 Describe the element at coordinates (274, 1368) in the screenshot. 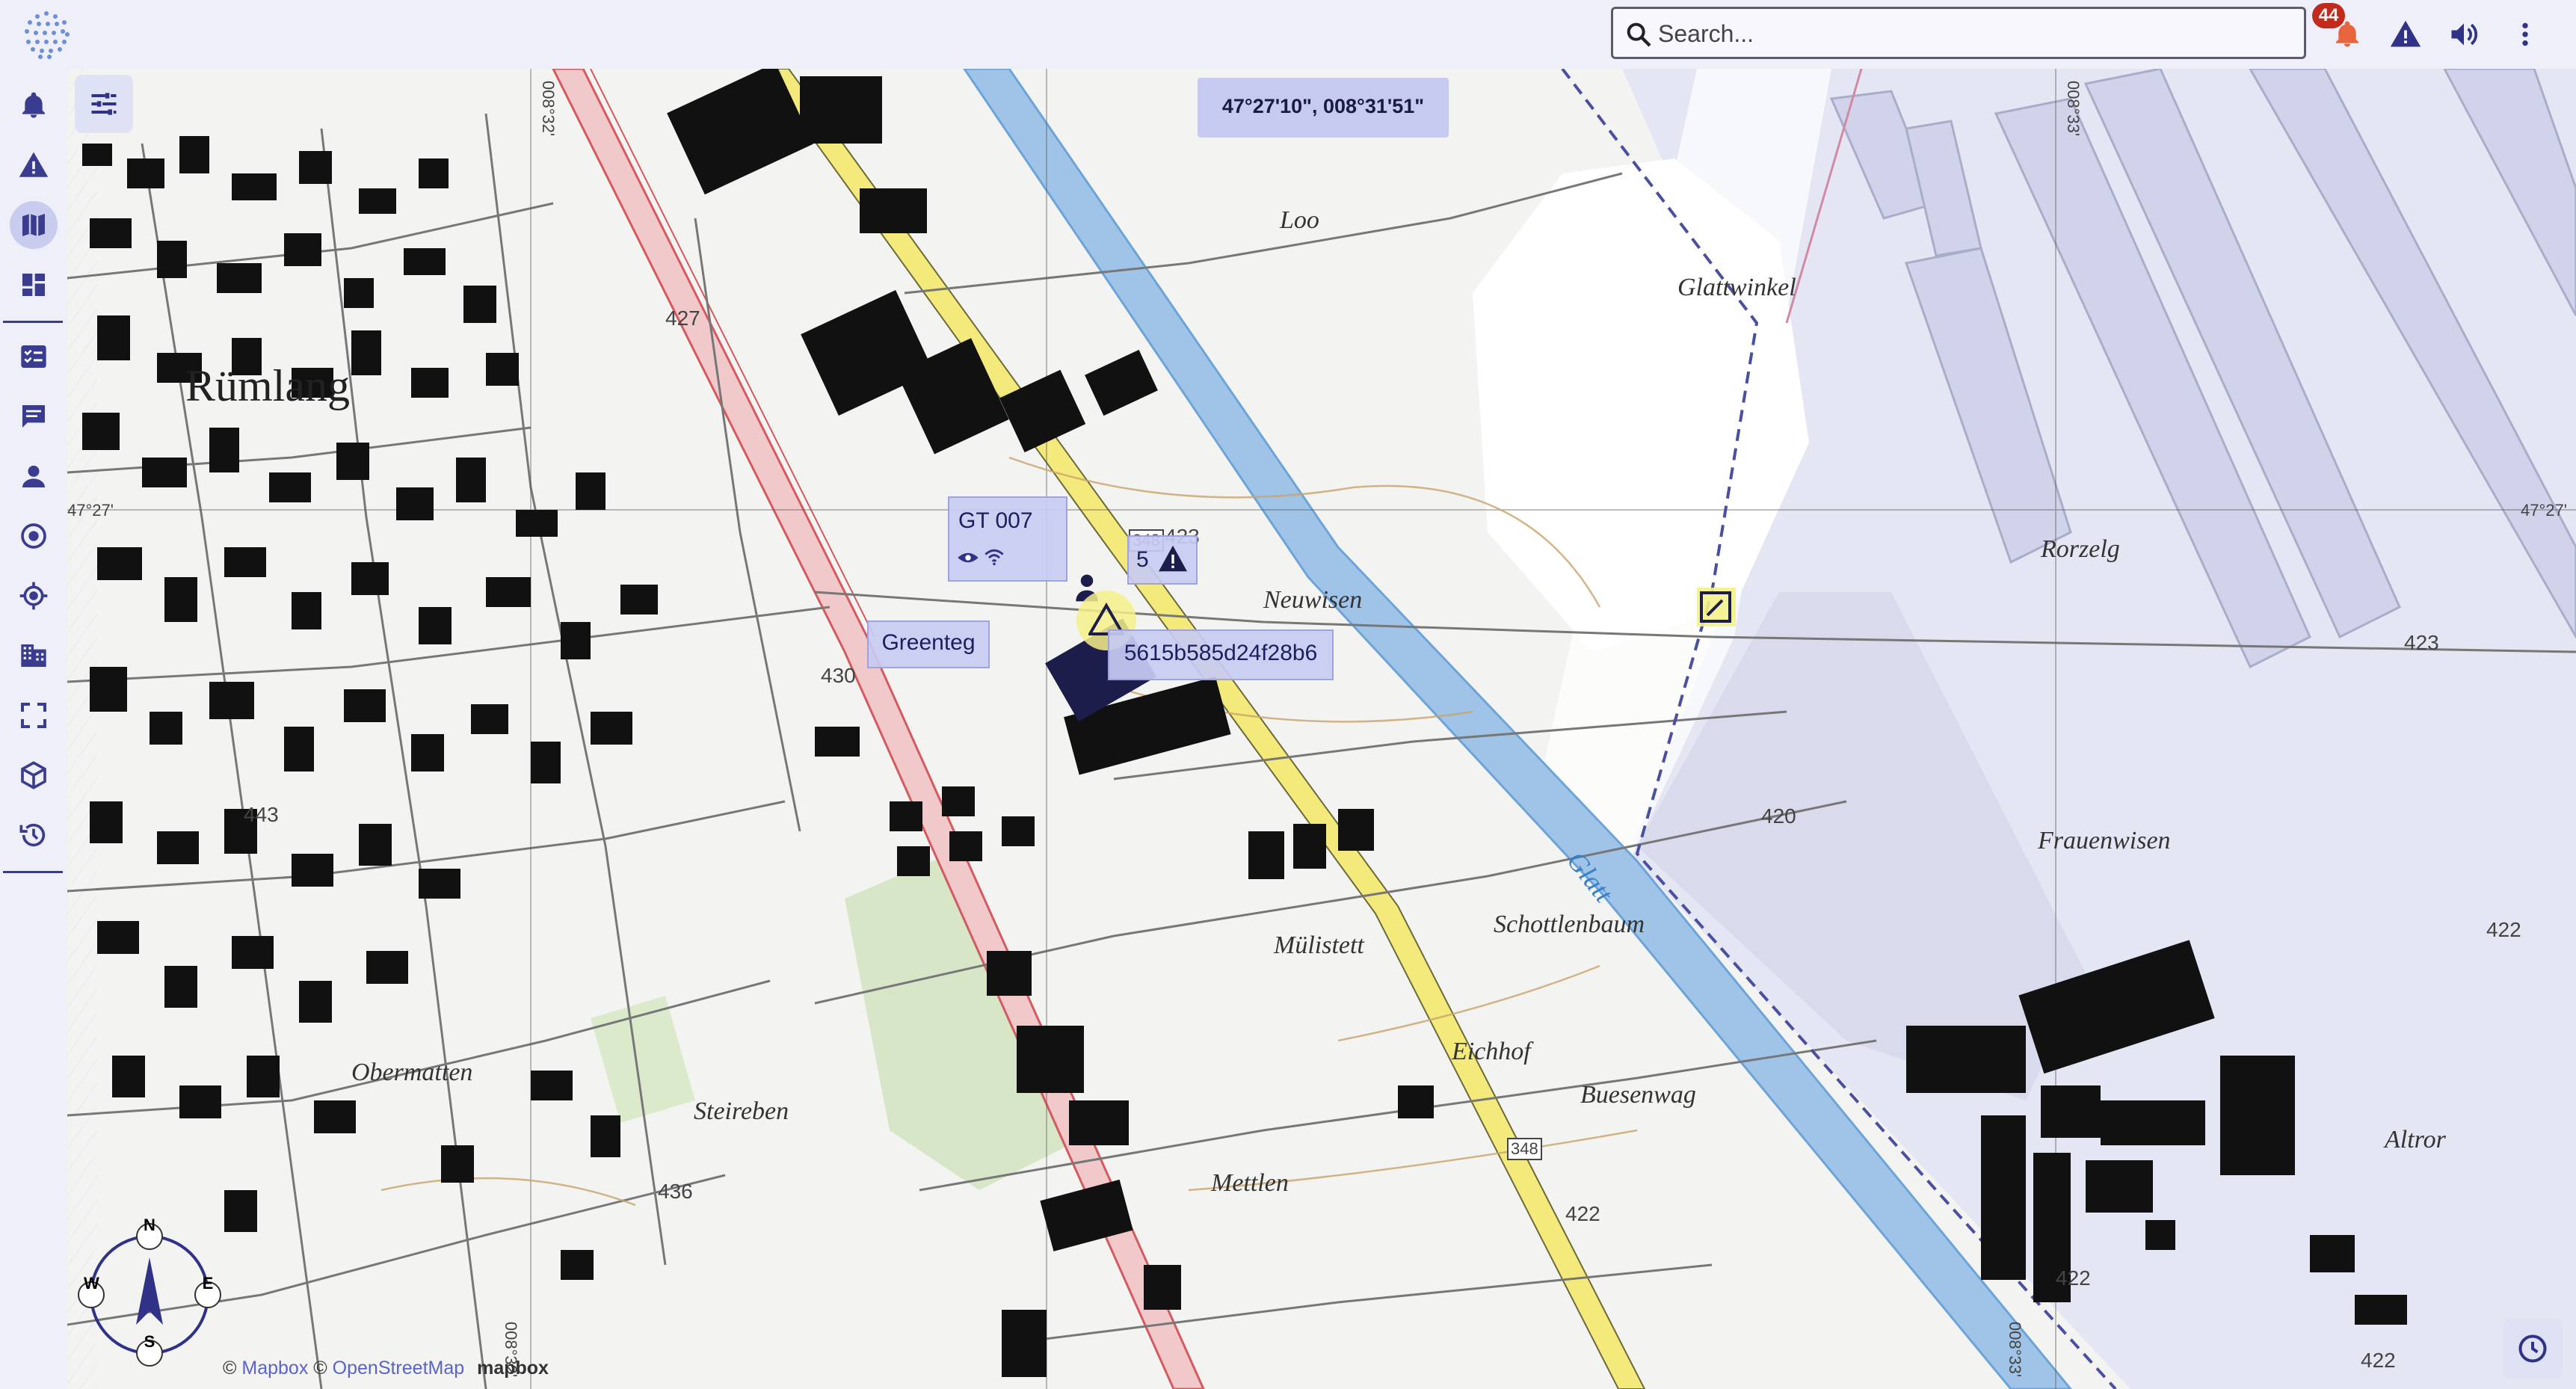

I see `mapbox-link: Mapbox` at that location.